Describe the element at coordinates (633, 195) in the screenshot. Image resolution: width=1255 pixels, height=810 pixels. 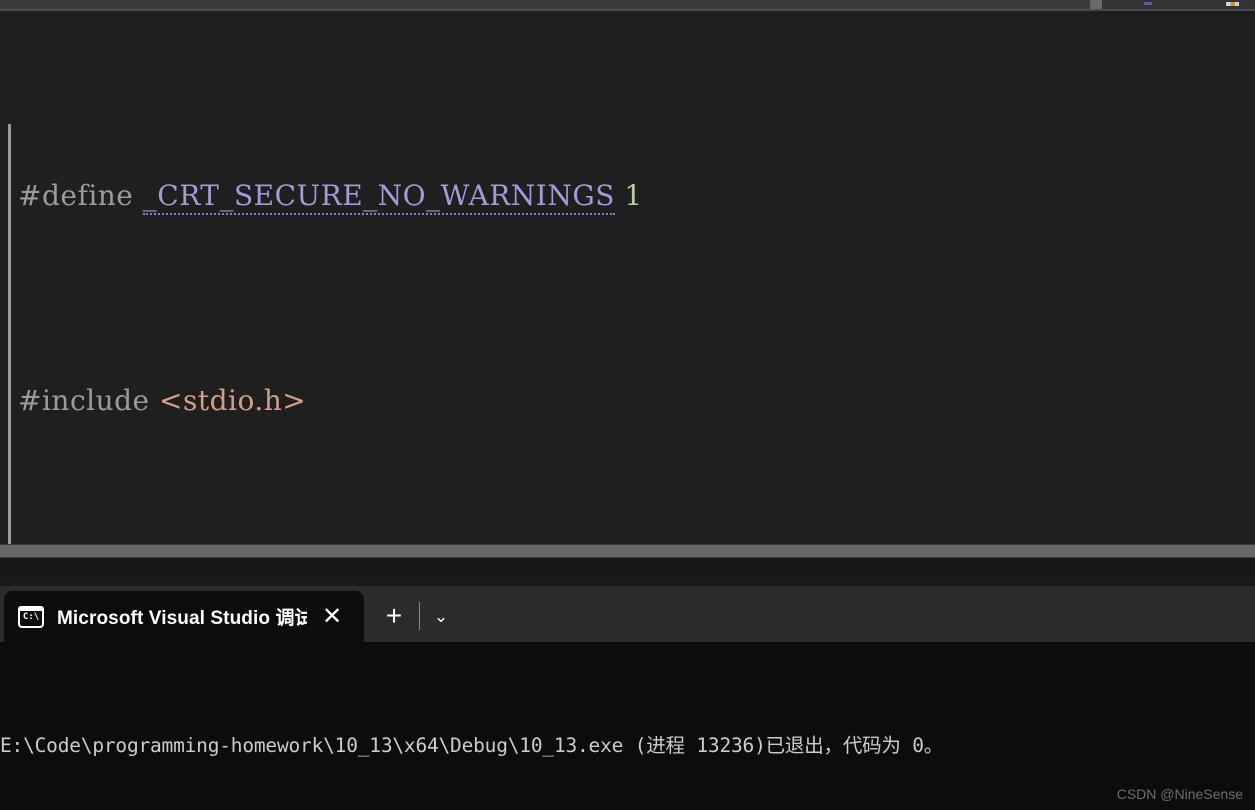
I see `token-macro-value: 1` at that location.